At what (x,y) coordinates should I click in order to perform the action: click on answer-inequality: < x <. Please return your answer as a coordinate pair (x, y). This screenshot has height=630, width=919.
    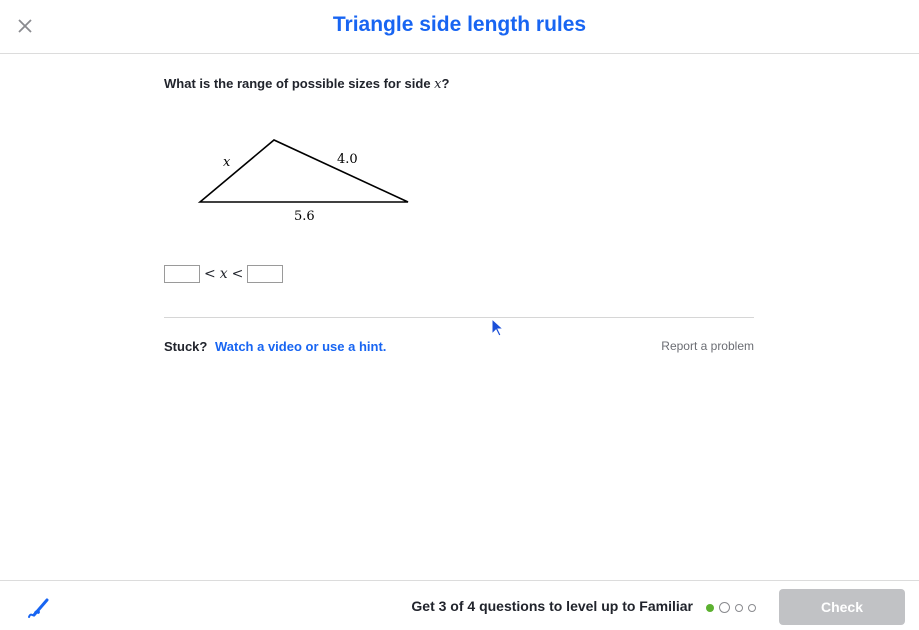
    Looking at the image, I should click on (224, 274).